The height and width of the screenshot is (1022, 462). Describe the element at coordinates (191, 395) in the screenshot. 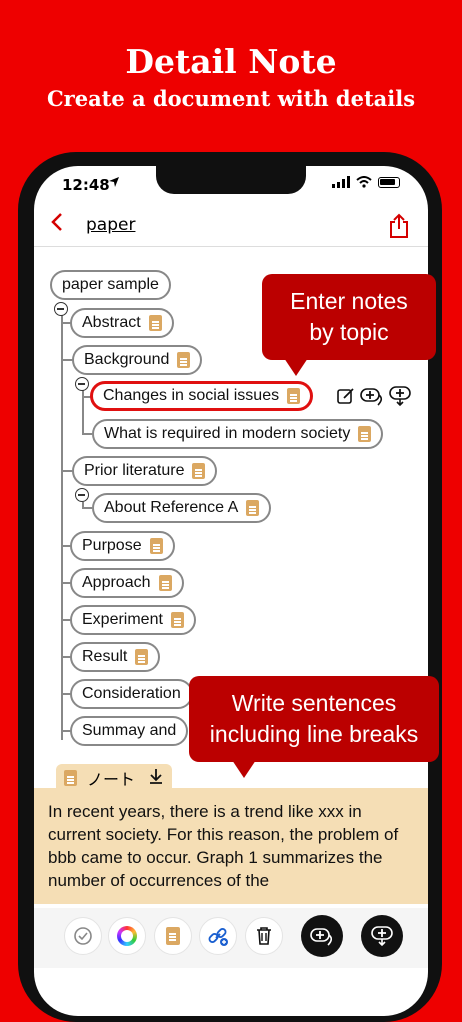

I see `node-label: Changes in social issues` at that location.